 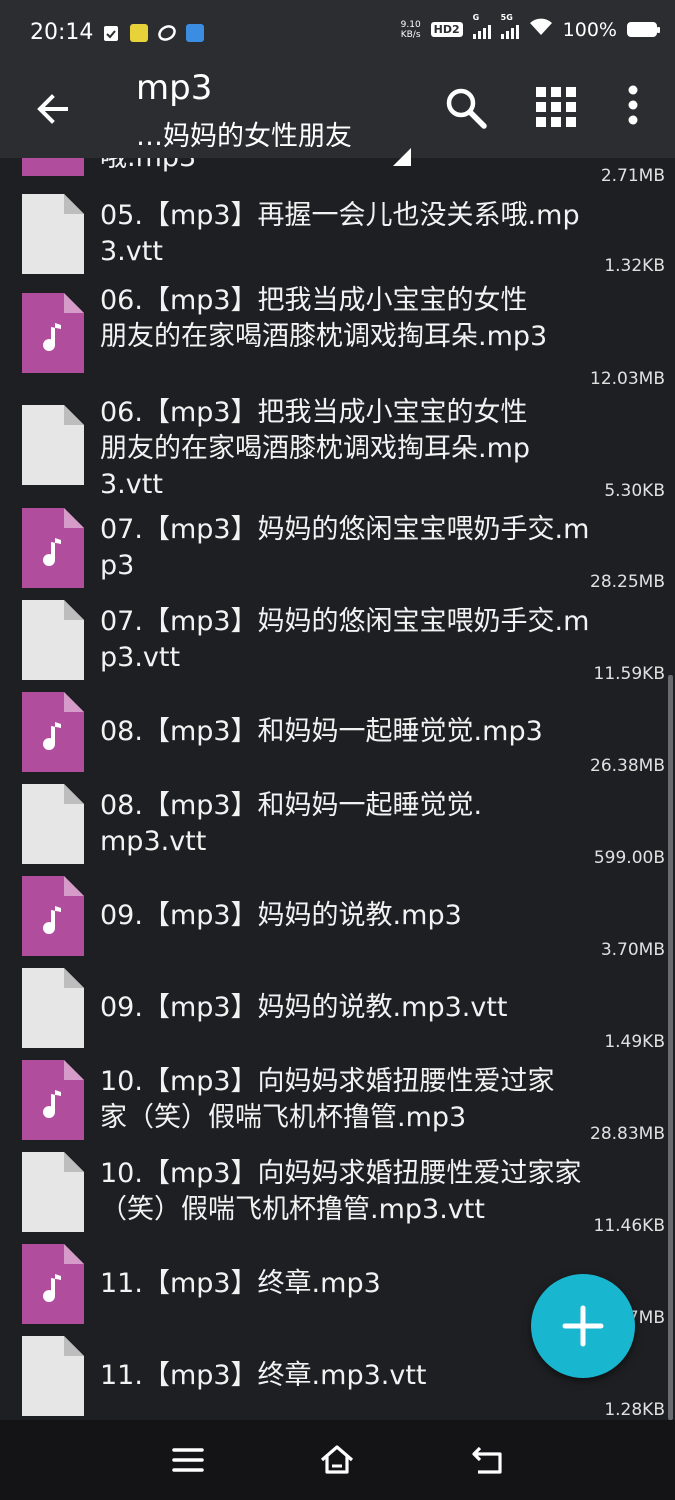 I want to click on add-fab-button, so click(x=583, y=1326).